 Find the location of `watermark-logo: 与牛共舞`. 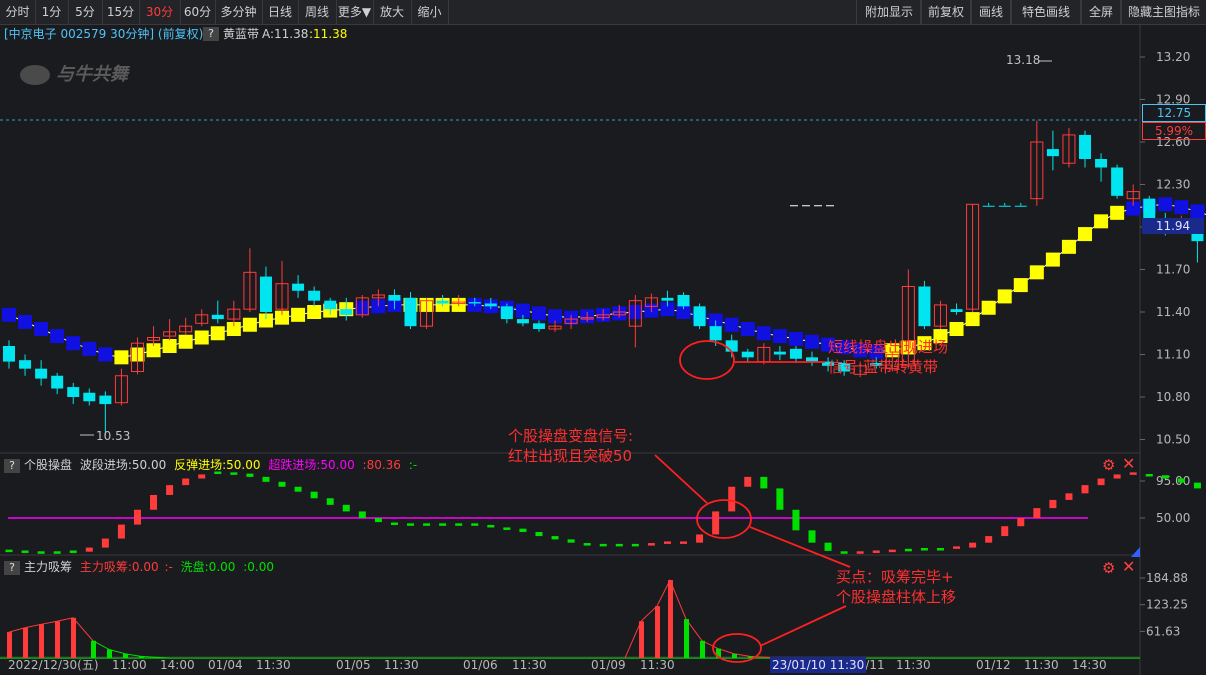

watermark-logo: 与牛共舞 is located at coordinates (74, 73).